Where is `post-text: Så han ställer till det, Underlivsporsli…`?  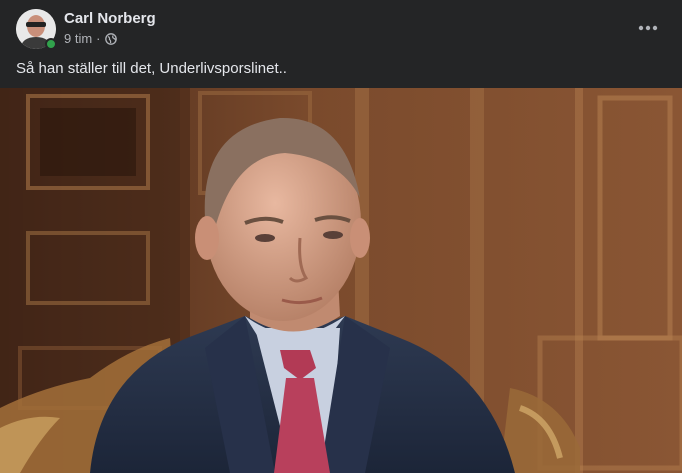 post-text: Så han ställer till det, Underlivsporsli… is located at coordinates (151, 68).